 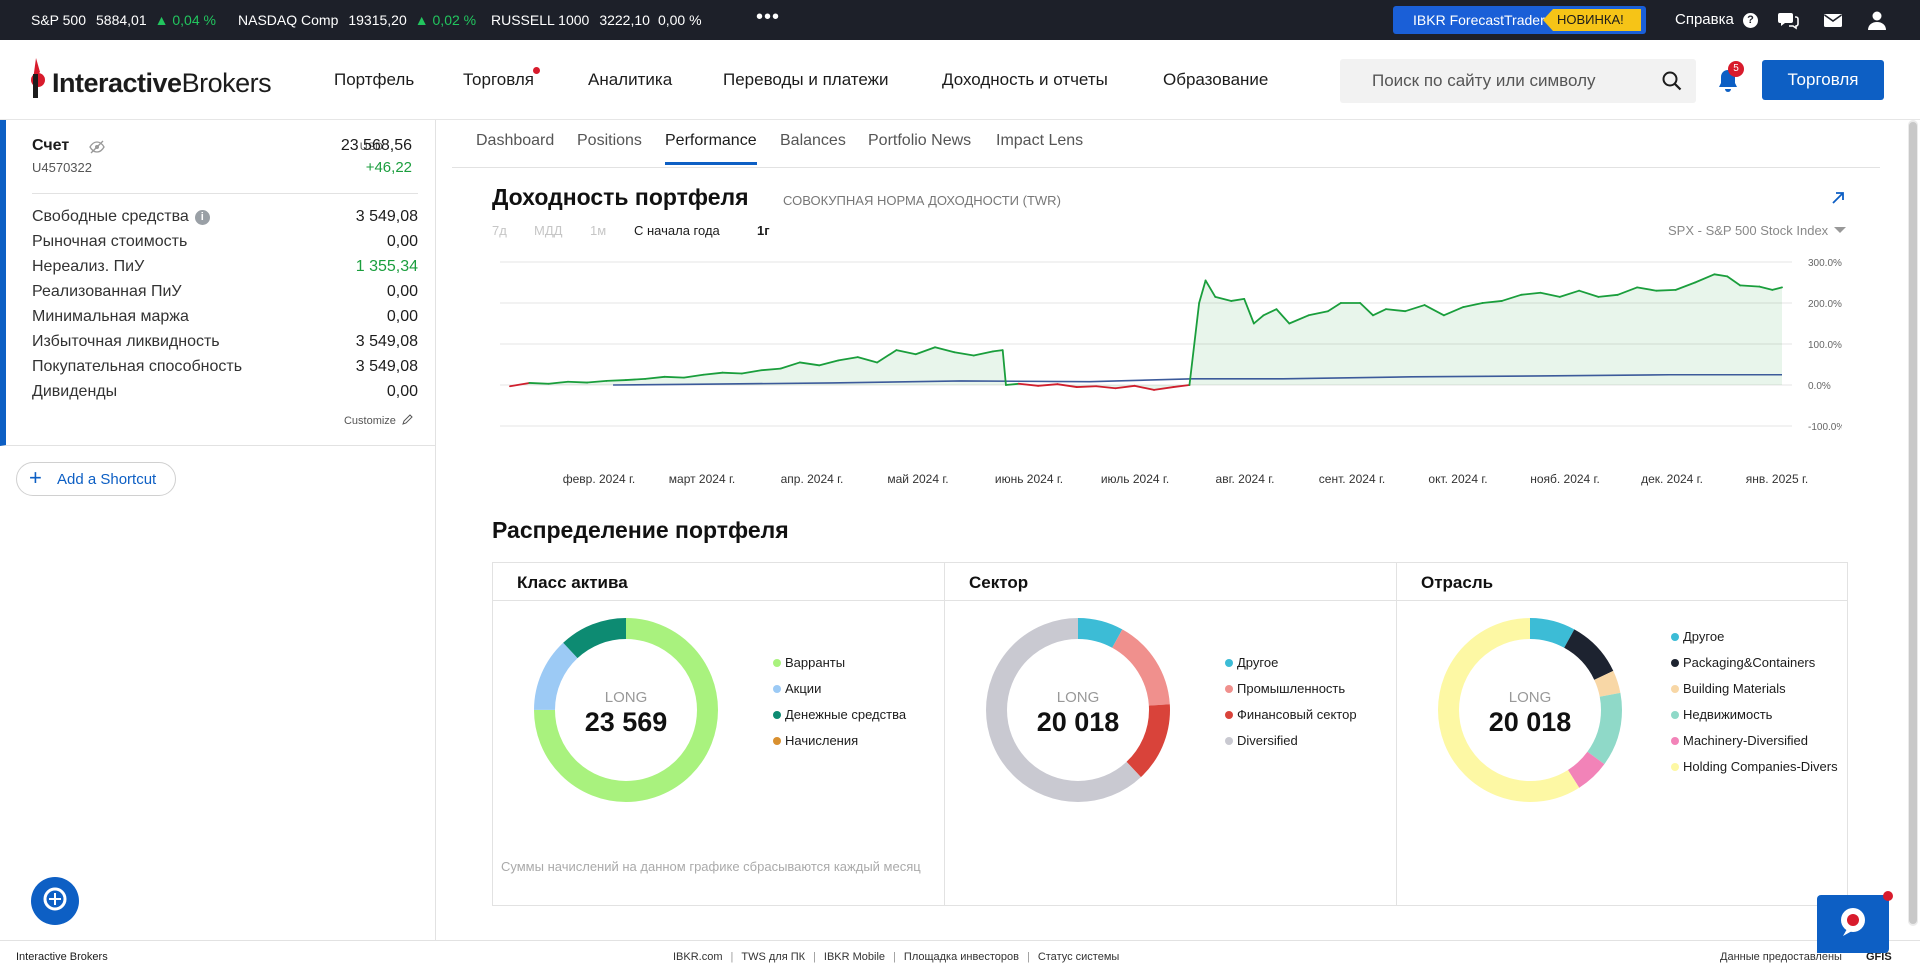 I want to click on footer-link: Площадка инвесторов, so click(x=961, y=957).